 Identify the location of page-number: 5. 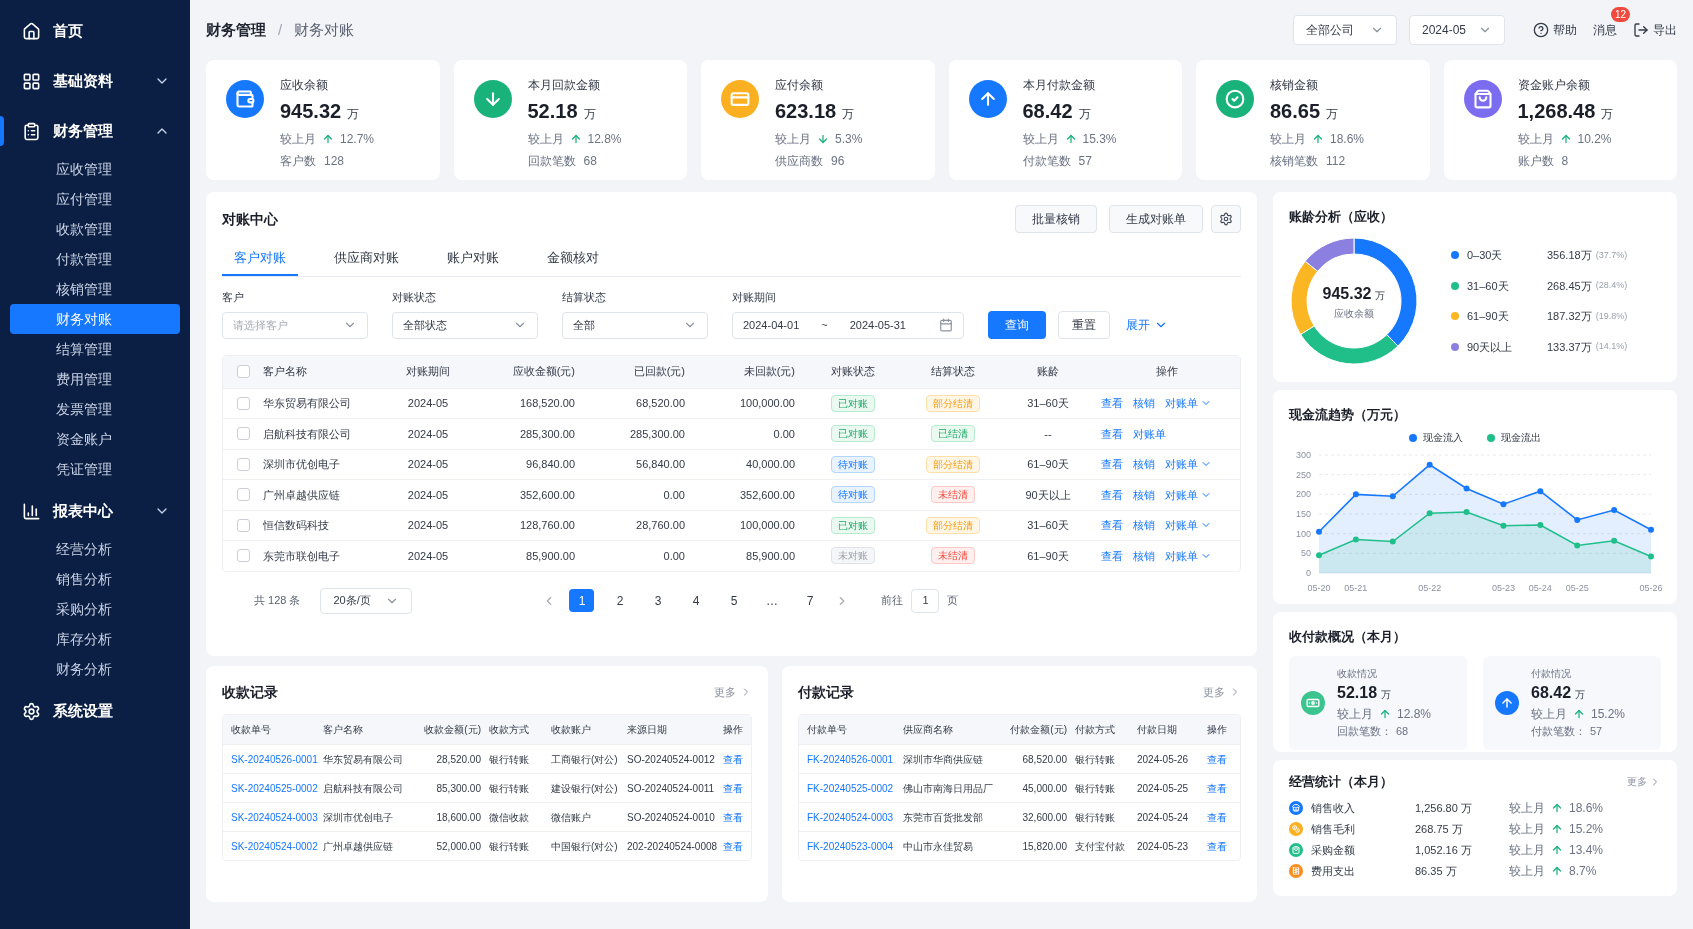
(734, 600).